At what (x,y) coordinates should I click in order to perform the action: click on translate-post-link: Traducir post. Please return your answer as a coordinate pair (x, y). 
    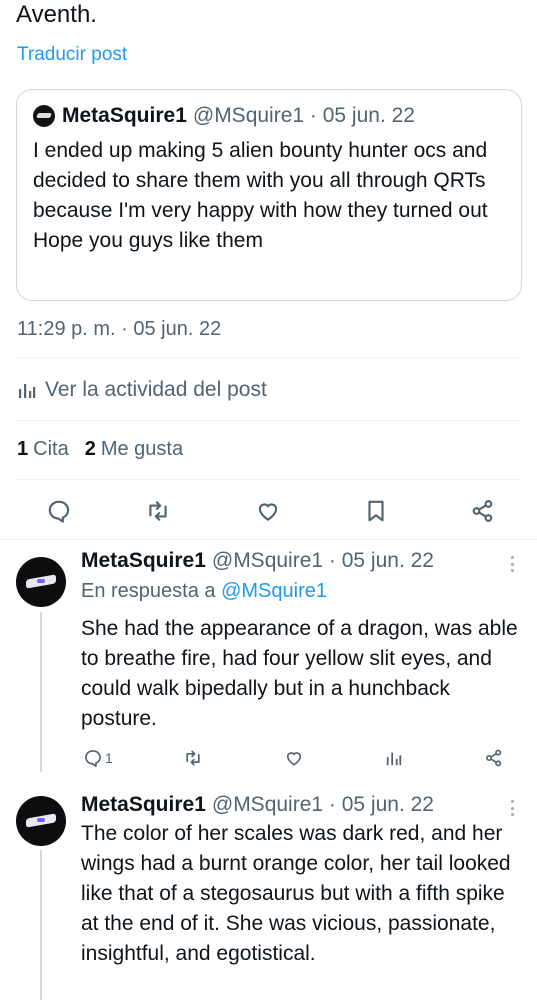
    Looking at the image, I should click on (72, 55).